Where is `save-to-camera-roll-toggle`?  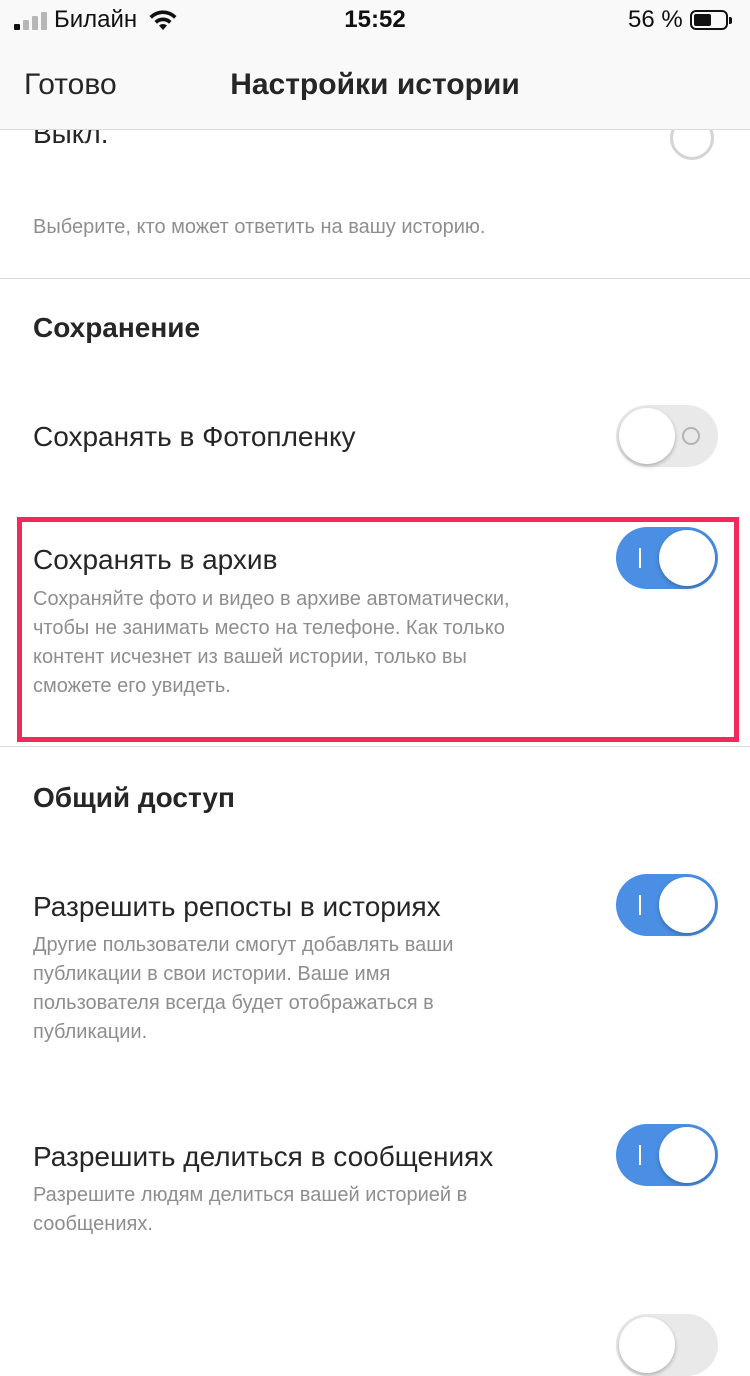
save-to-camera-roll-toggle is located at coordinates (667, 436).